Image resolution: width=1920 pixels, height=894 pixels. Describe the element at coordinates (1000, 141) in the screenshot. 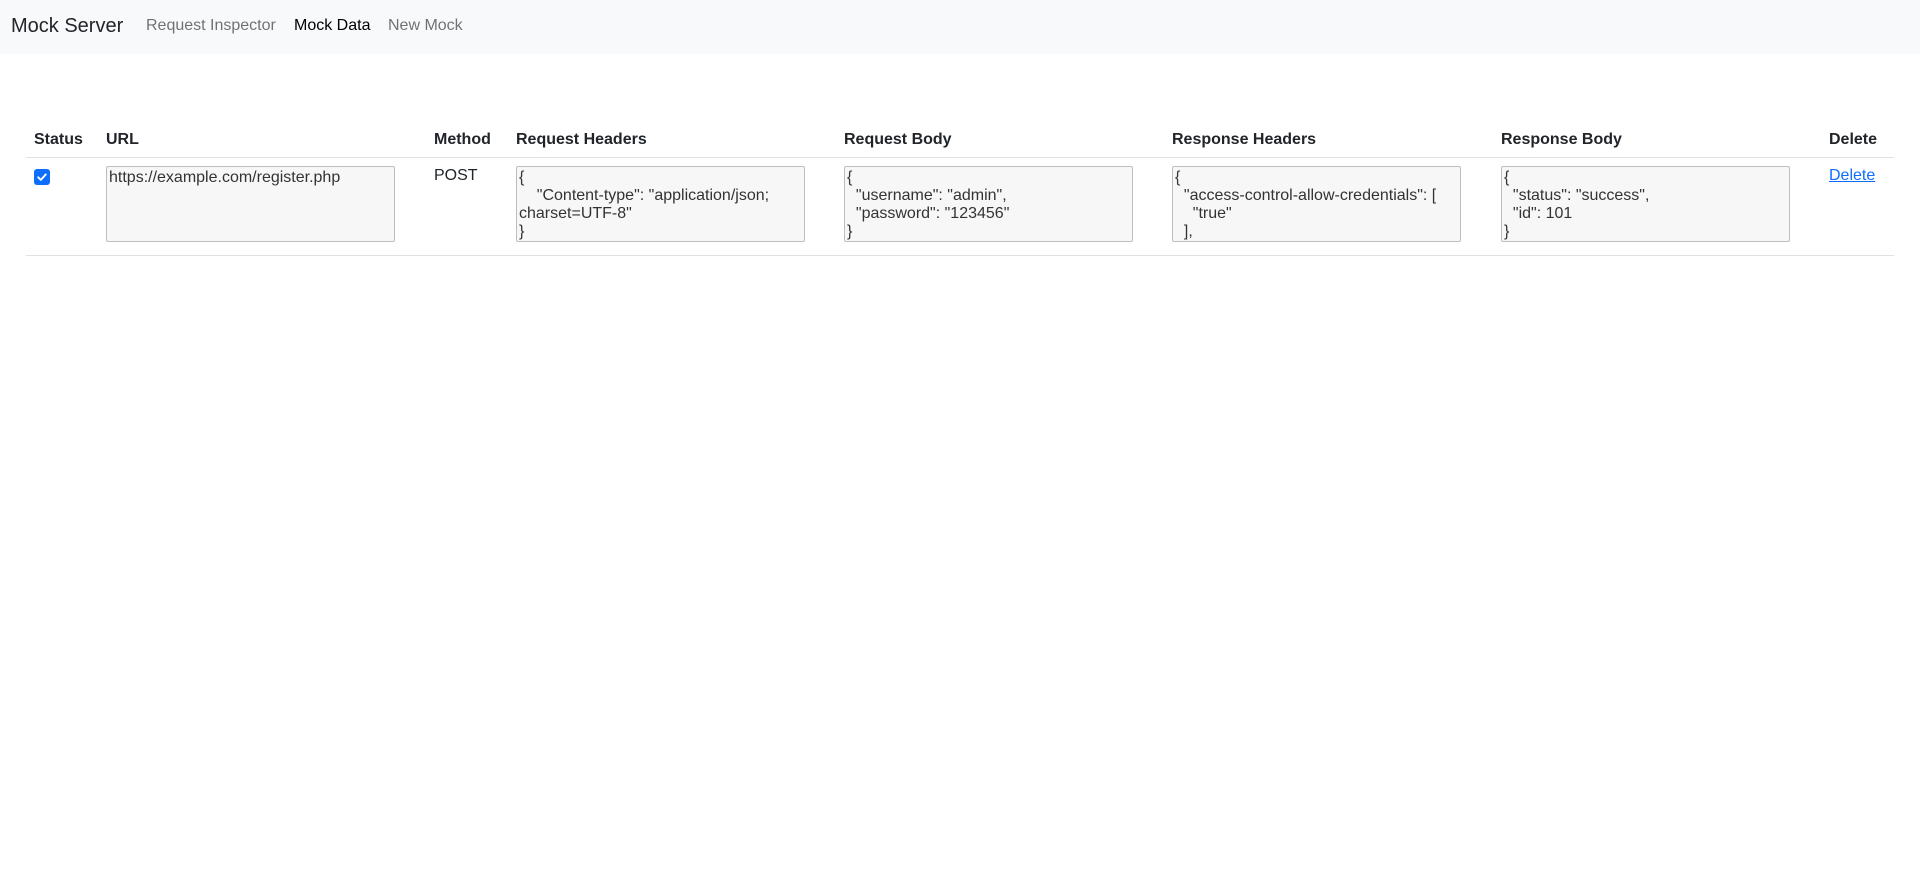

I see `header-request-body: Request Body` at that location.